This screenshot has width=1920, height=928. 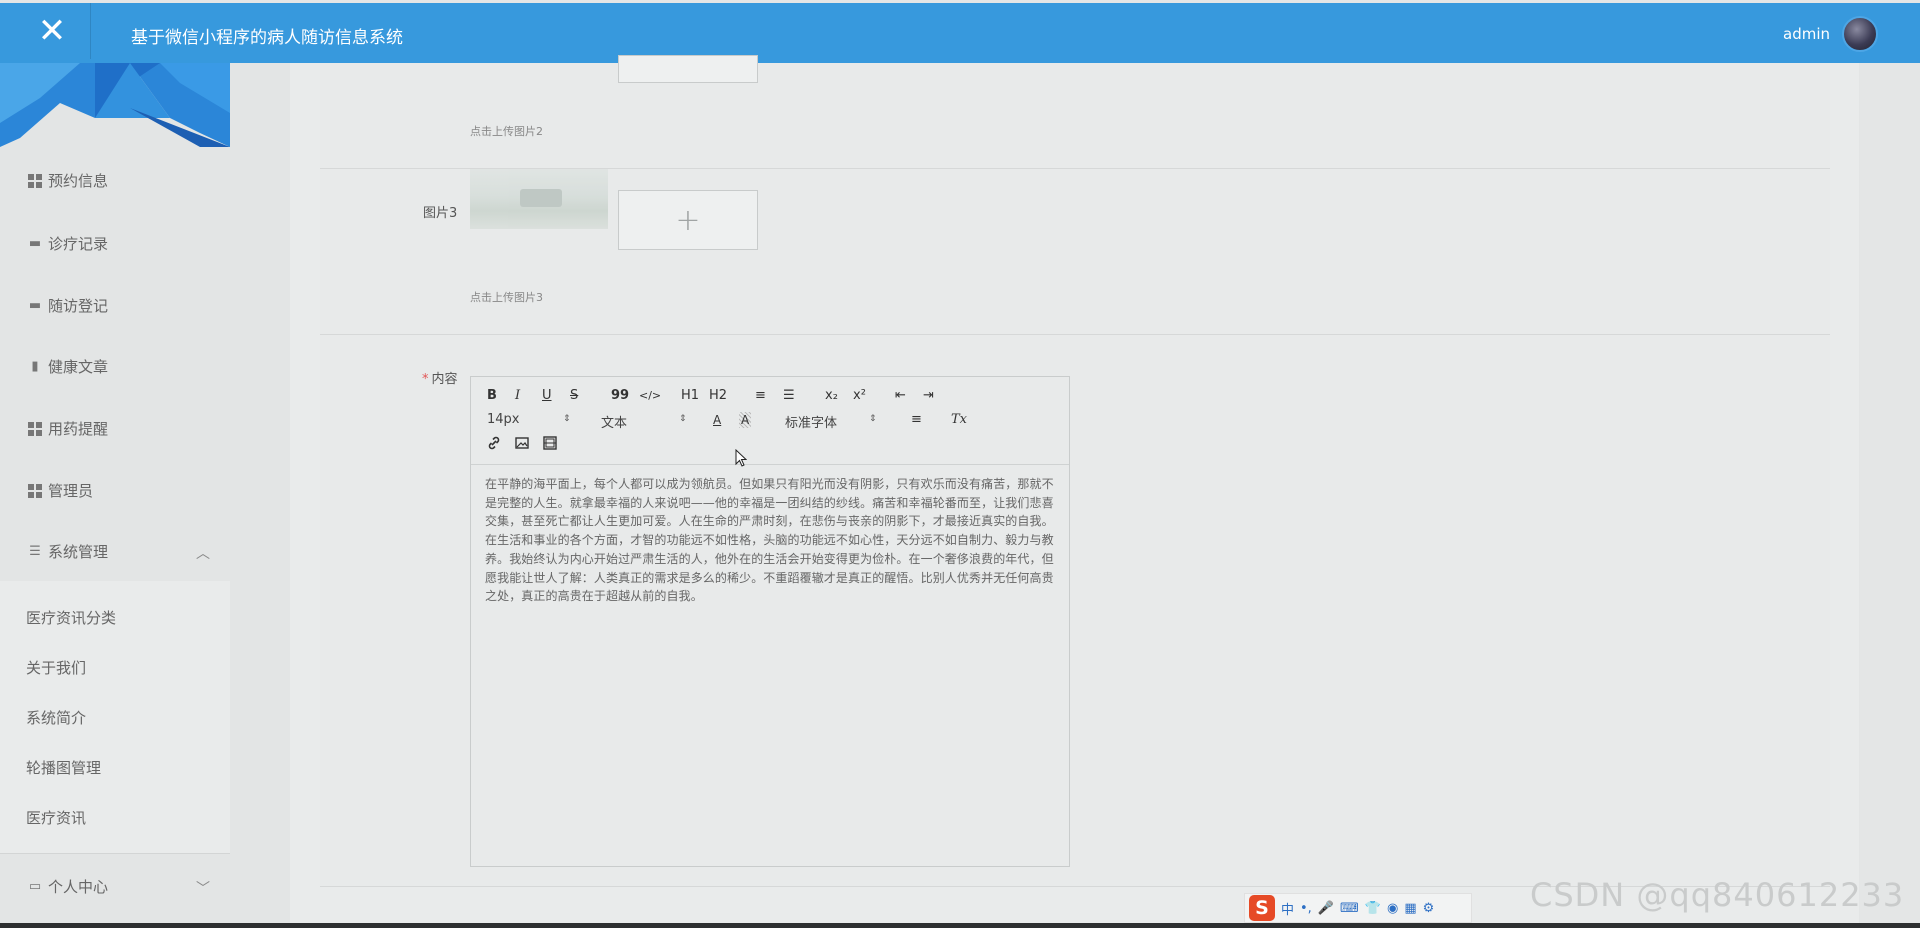 What do you see at coordinates (35, 551) in the screenshot?
I see `sliders-icon: ☰` at bounding box center [35, 551].